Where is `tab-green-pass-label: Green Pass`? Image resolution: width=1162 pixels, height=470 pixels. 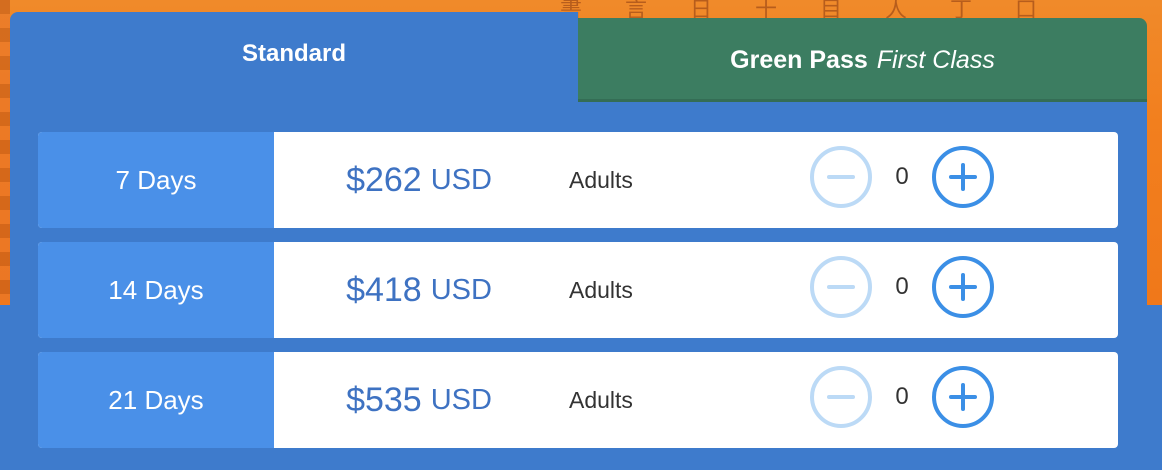 tab-green-pass-label: Green Pass is located at coordinates (799, 59).